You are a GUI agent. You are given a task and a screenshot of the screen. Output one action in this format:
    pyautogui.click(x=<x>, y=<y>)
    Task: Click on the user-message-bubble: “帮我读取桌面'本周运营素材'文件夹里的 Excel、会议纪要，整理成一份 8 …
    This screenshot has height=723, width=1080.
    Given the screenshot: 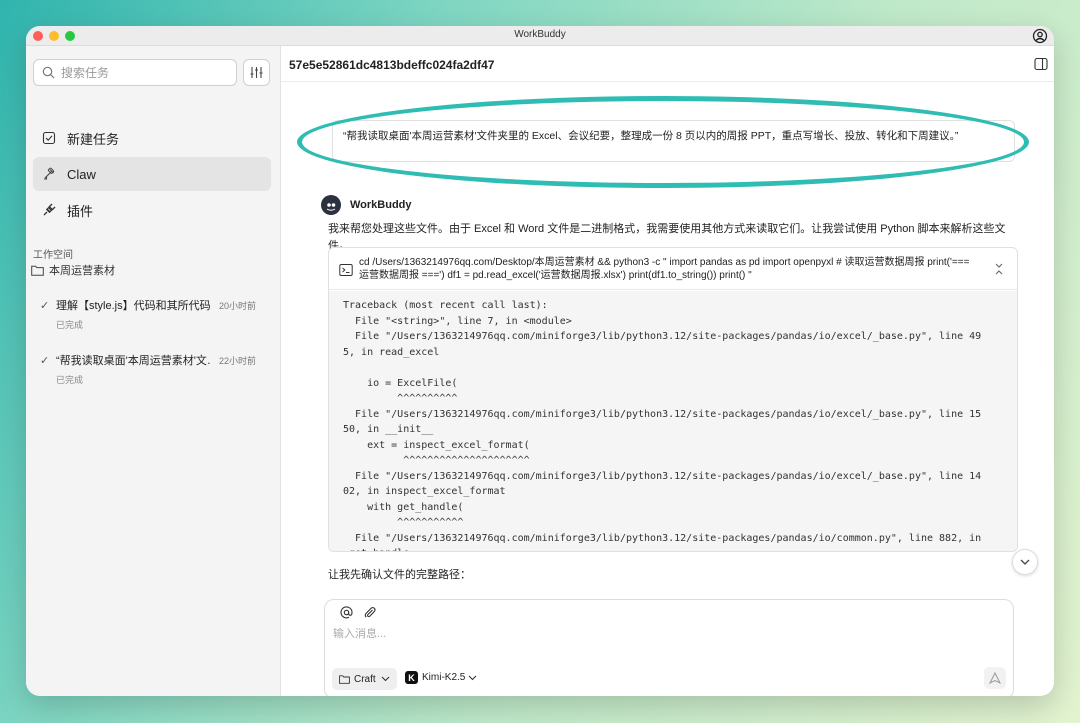 What is the action you would take?
    pyautogui.click(x=673, y=141)
    